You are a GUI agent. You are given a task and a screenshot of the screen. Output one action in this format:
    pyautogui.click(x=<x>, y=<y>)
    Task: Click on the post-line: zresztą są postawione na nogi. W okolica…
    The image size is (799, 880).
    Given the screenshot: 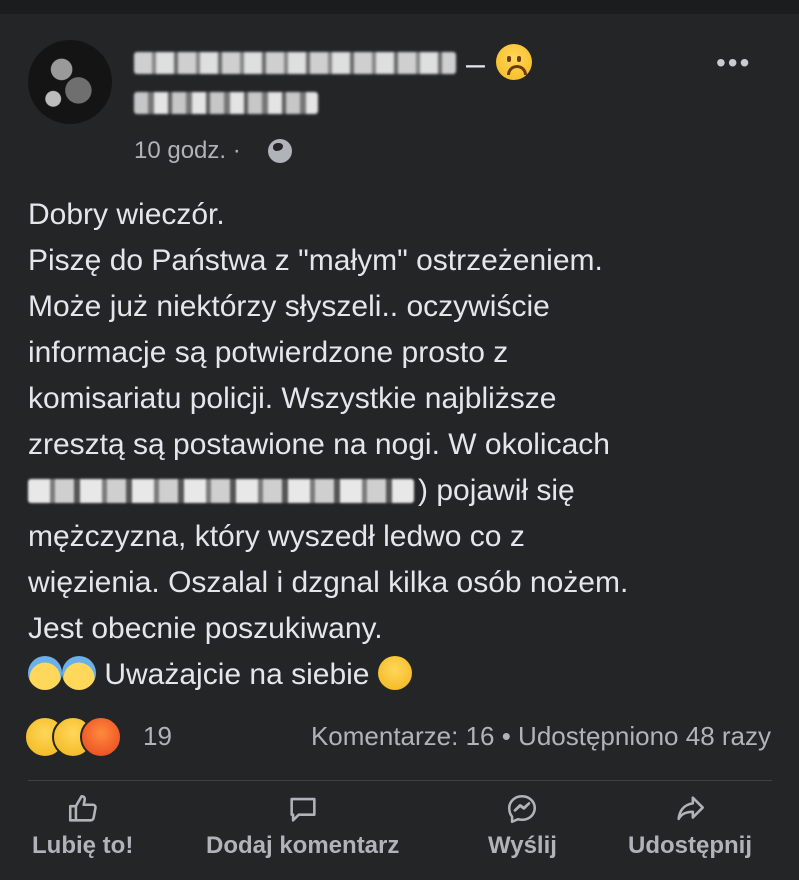 What is the action you would take?
    pyautogui.click(x=319, y=444)
    